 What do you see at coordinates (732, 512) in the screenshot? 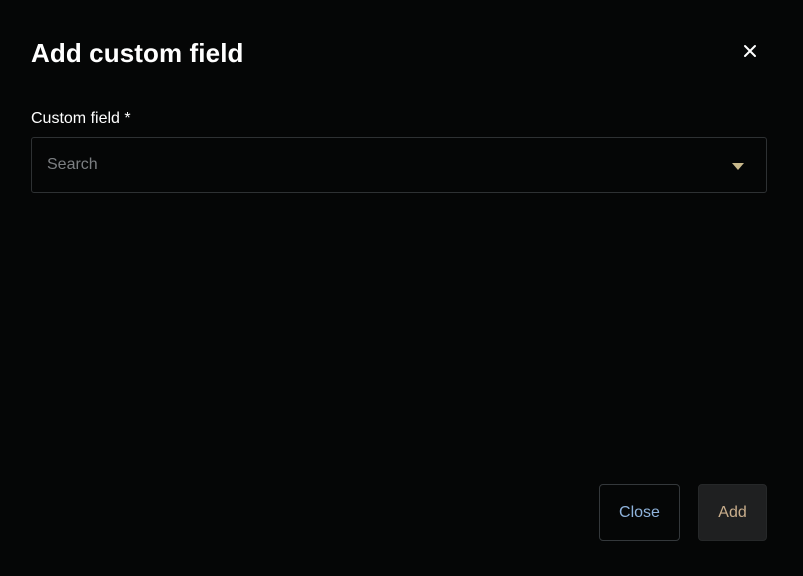
I see `add-button: Add` at bounding box center [732, 512].